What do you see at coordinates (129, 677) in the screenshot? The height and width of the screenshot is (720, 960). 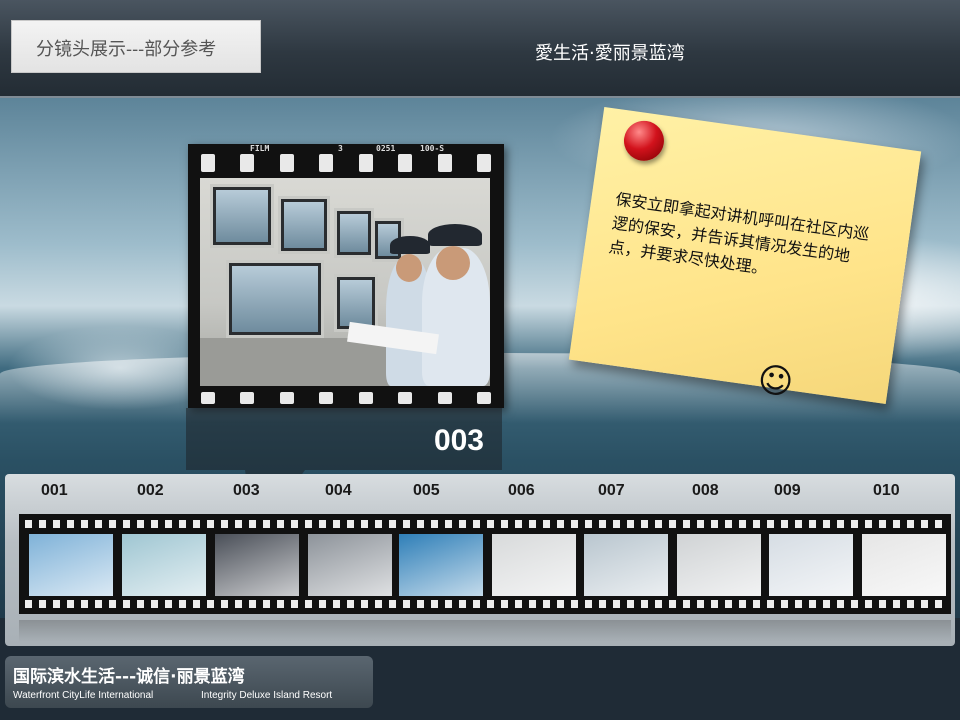 I see `footer-title: 国际滨水生活---诚信·丽景蓝湾` at bounding box center [129, 677].